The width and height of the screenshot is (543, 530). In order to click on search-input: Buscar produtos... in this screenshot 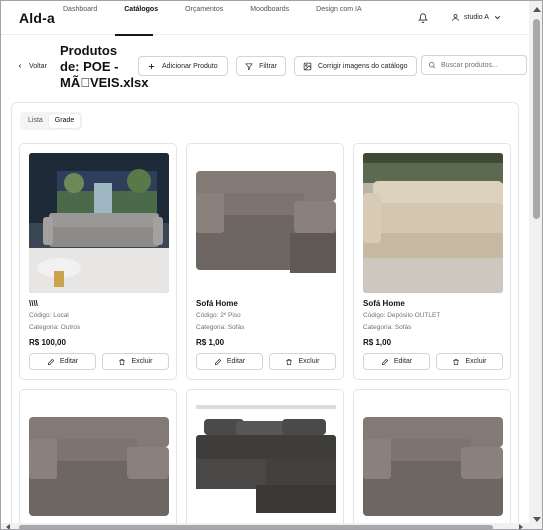, I will do `click(474, 65)`.